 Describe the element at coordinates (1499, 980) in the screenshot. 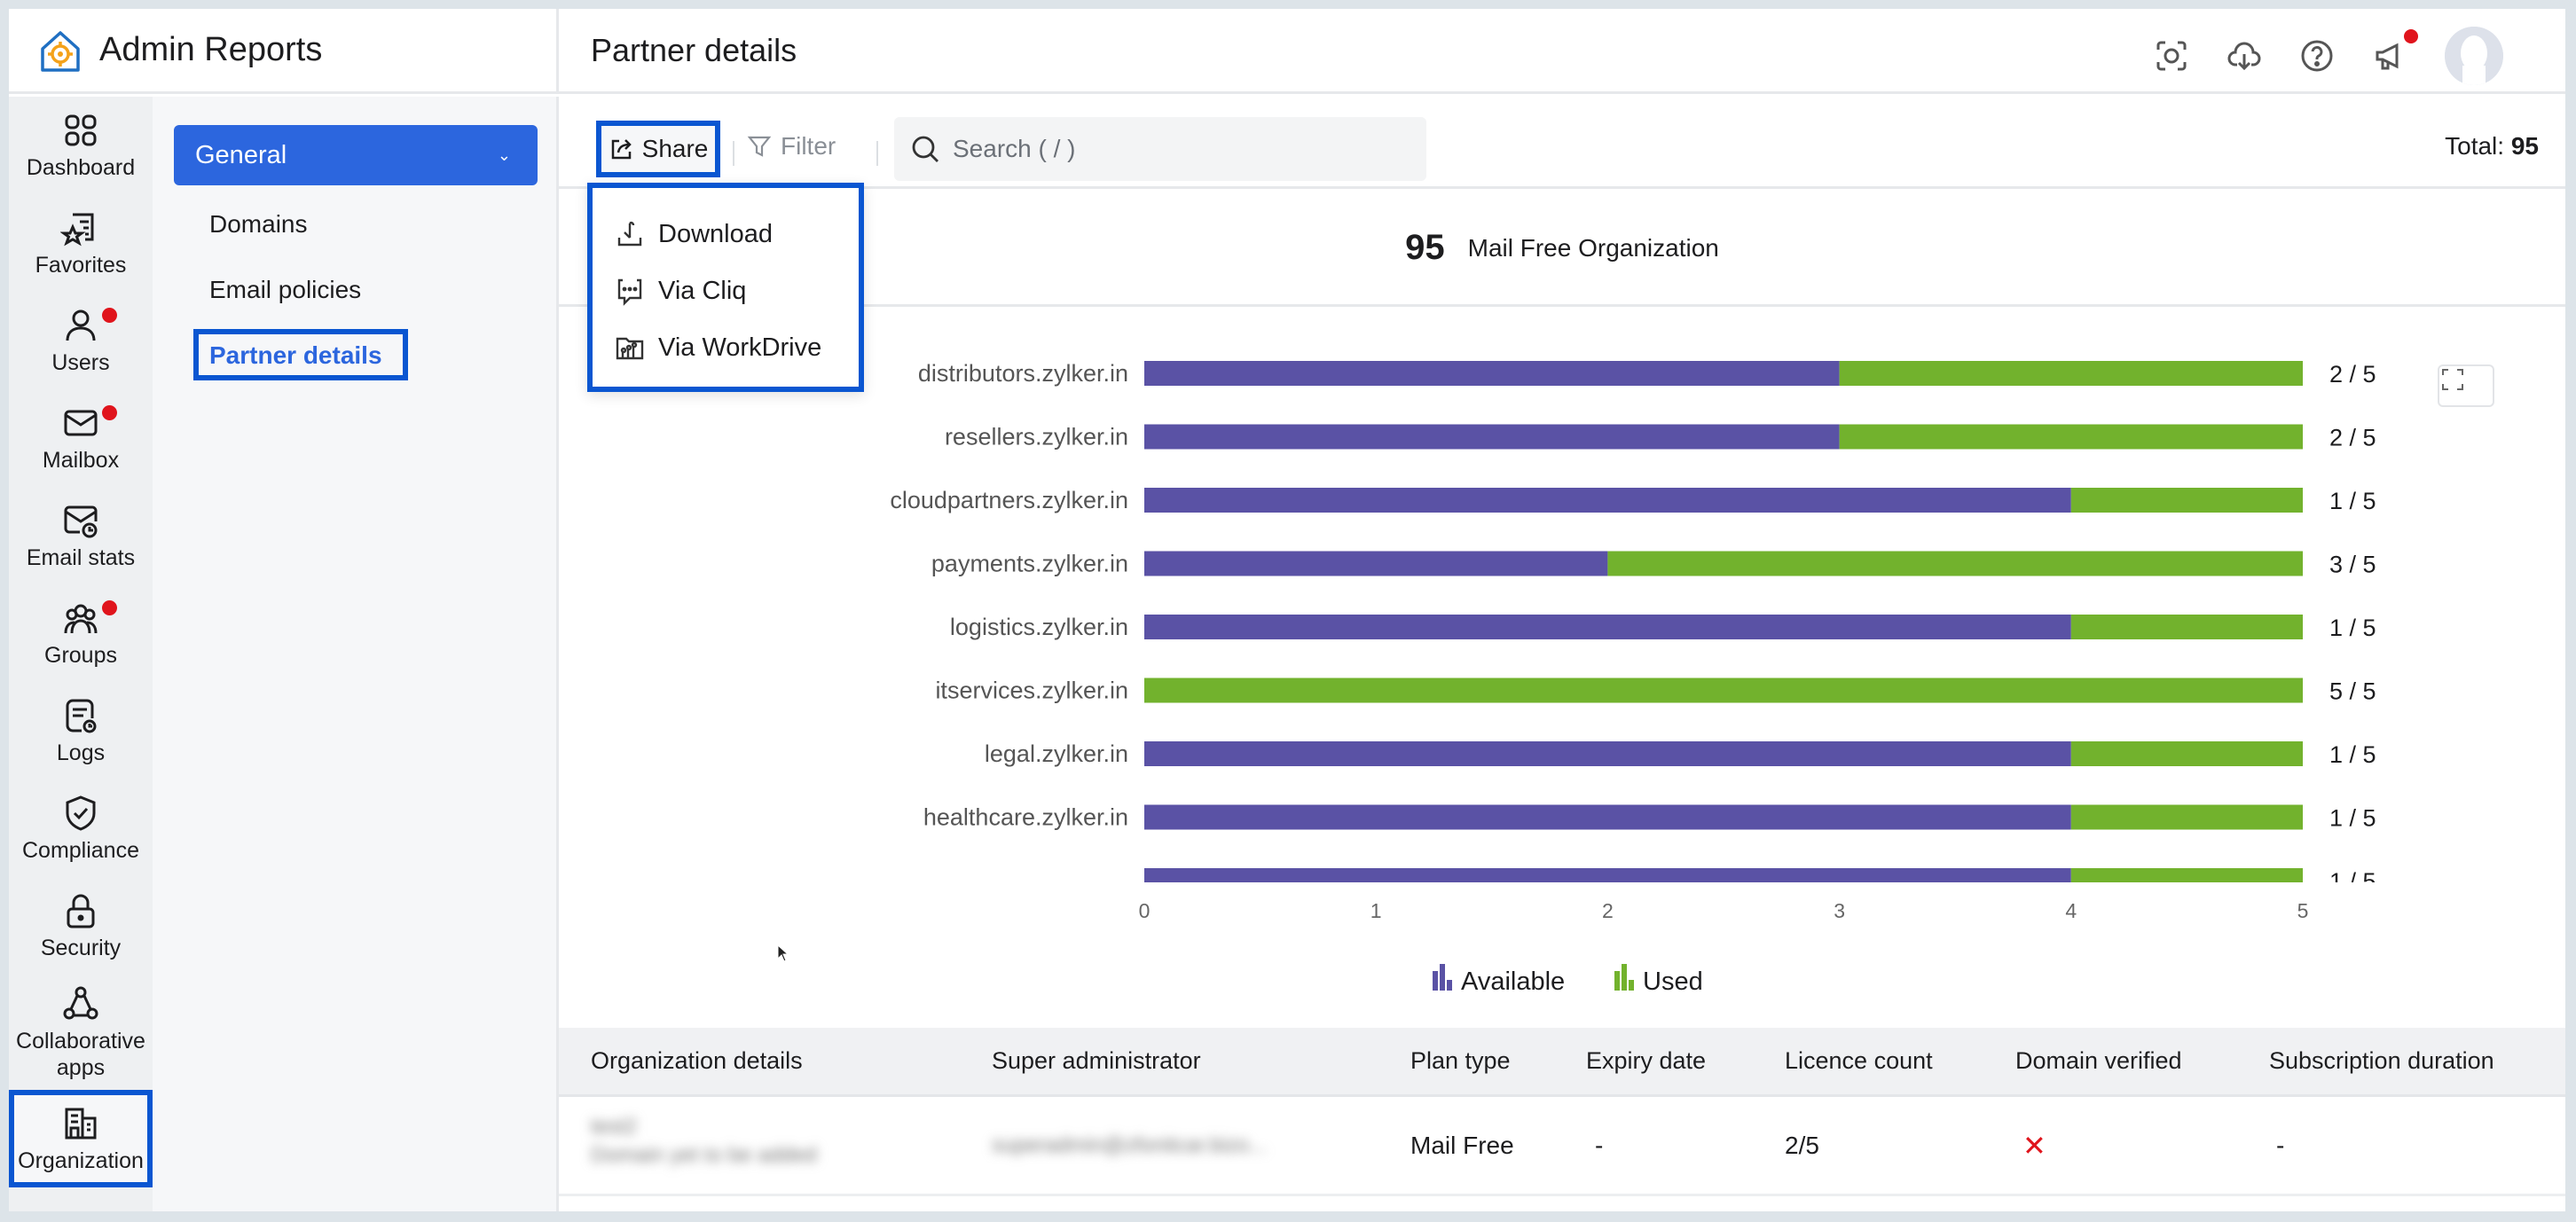

I see `legend-item-available: Available` at that location.